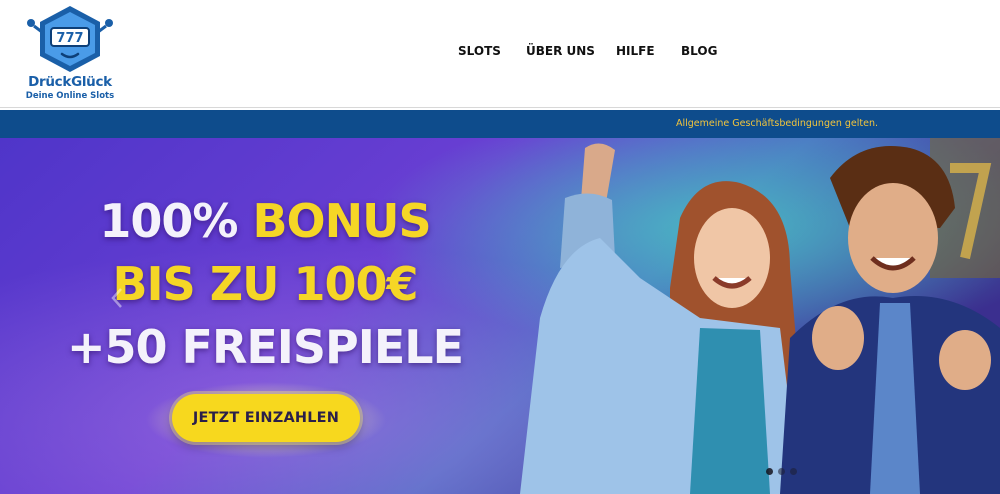 The width and height of the screenshot is (1000, 494). What do you see at coordinates (265, 347) in the screenshot?
I see `hero-line-3: +50 FREISPIELE` at bounding box center [265, 347].